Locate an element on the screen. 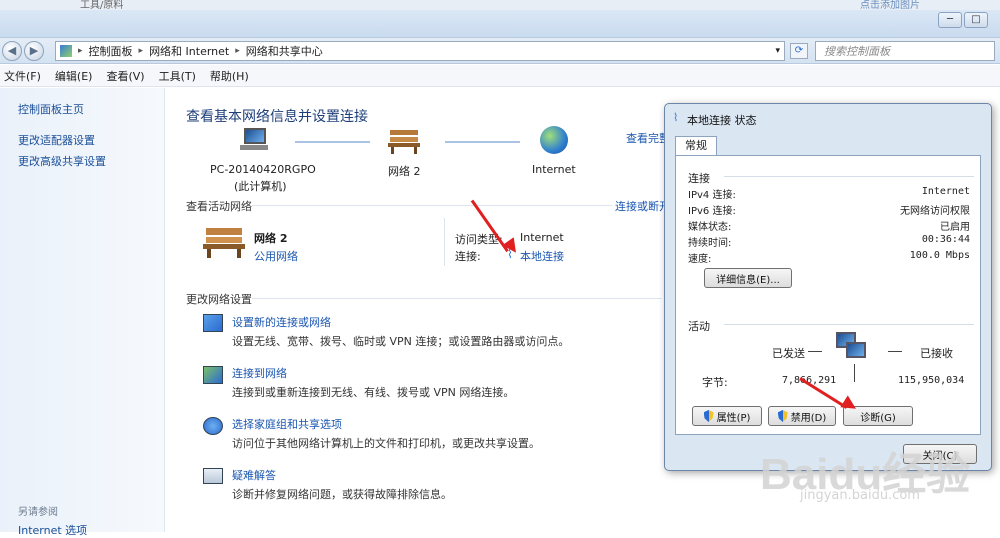  tab-general: 常规 is located at coordinates (696, 146).